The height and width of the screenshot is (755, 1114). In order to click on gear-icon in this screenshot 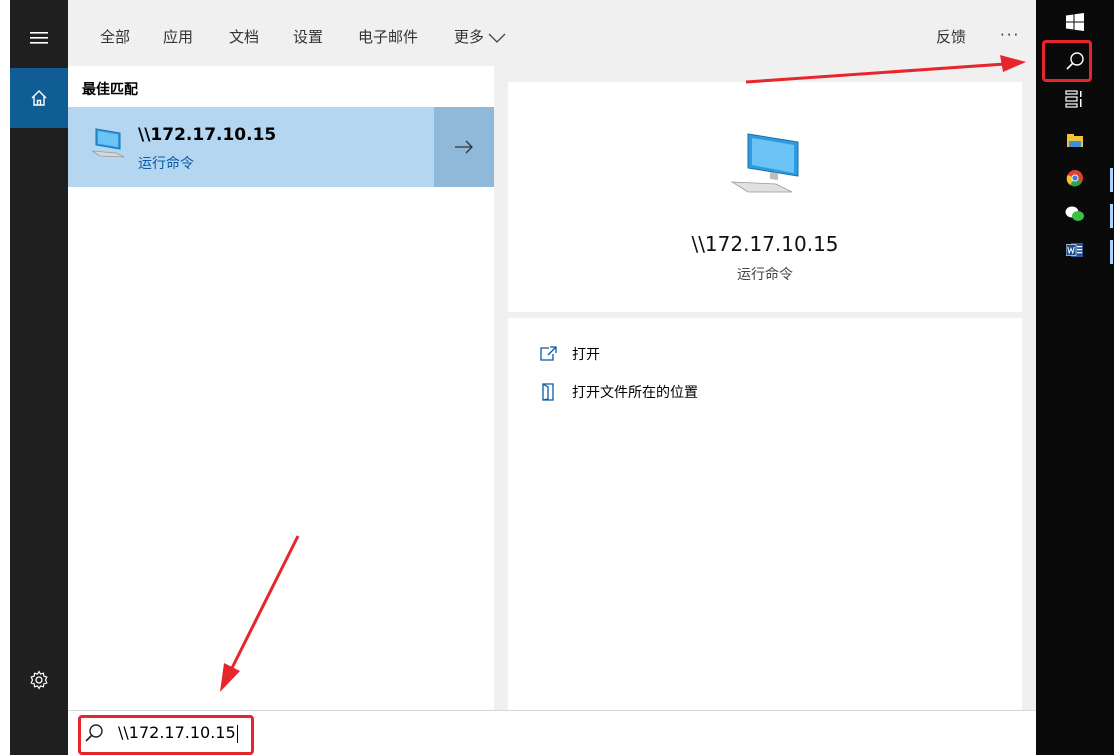, I will do `click(39, 680)`.